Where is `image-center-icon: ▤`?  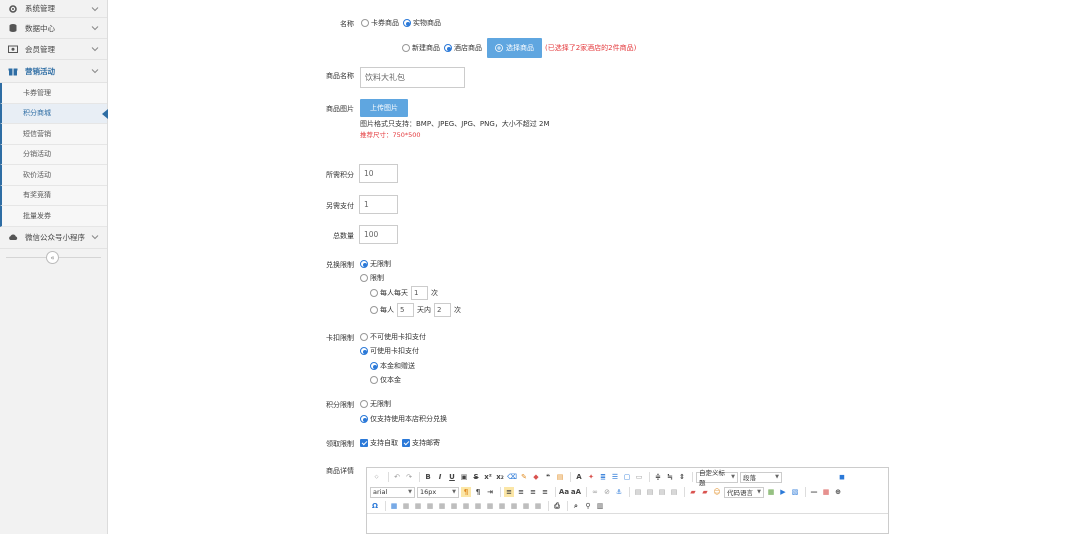
image-center-icon: ▤ is located at coordinates (674, 492).